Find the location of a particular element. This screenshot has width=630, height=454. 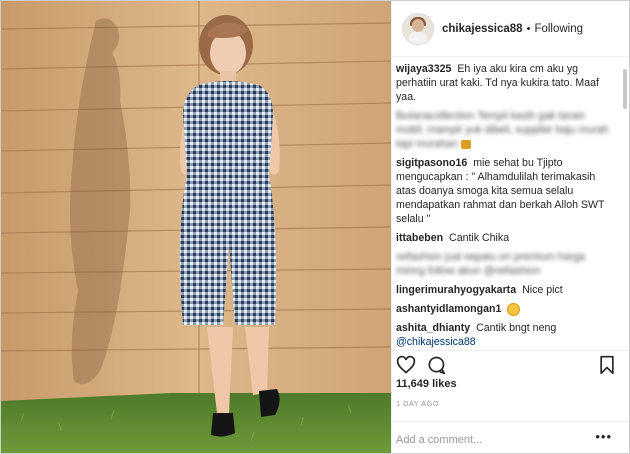

post-header: chikajessica88 • Following is located at coordinates (510, 29).